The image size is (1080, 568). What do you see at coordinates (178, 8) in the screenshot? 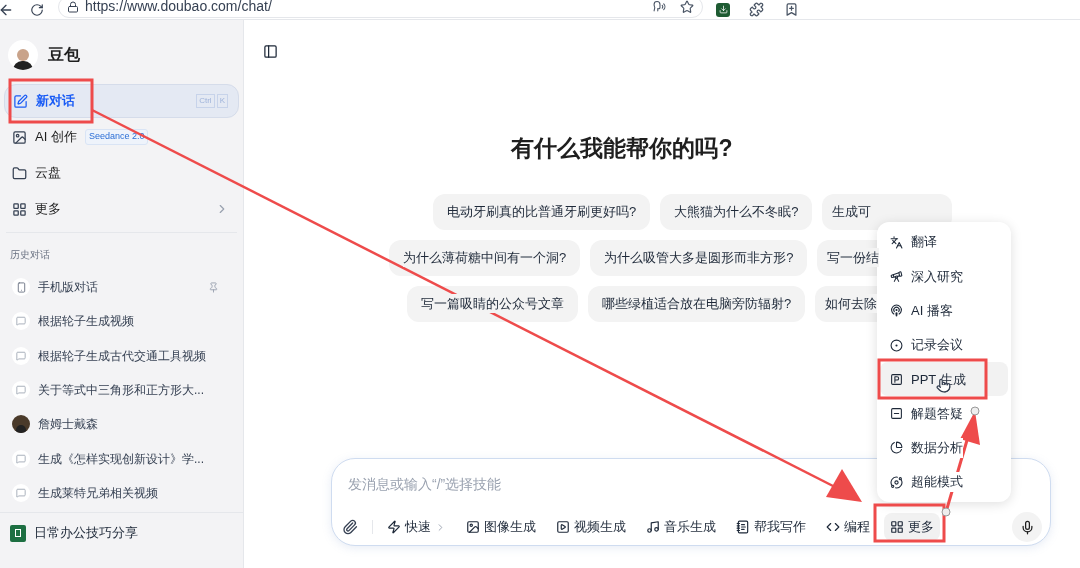
I see `url-text: https://www.doubao.com/chat/` at bounding box center [178, 8].